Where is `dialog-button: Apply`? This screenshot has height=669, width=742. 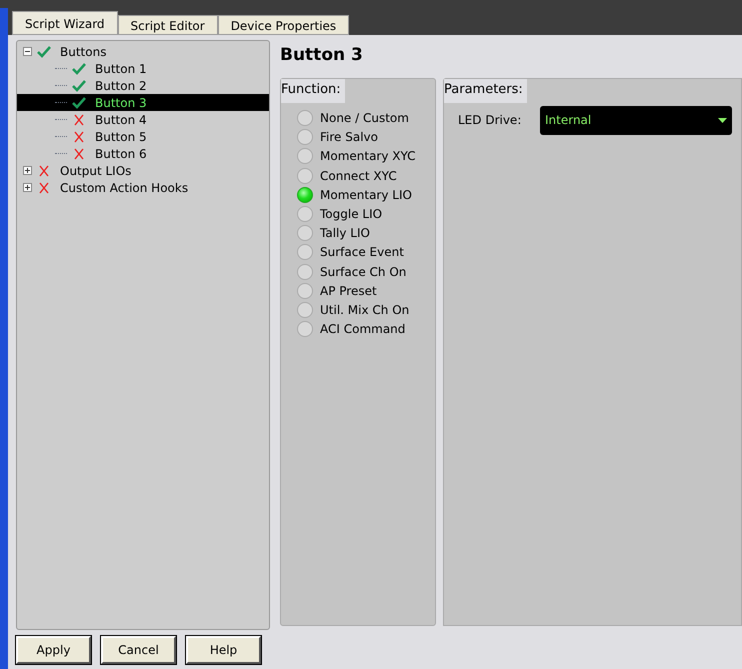
dialog-button: Apply is located at coordinates (53, 650).